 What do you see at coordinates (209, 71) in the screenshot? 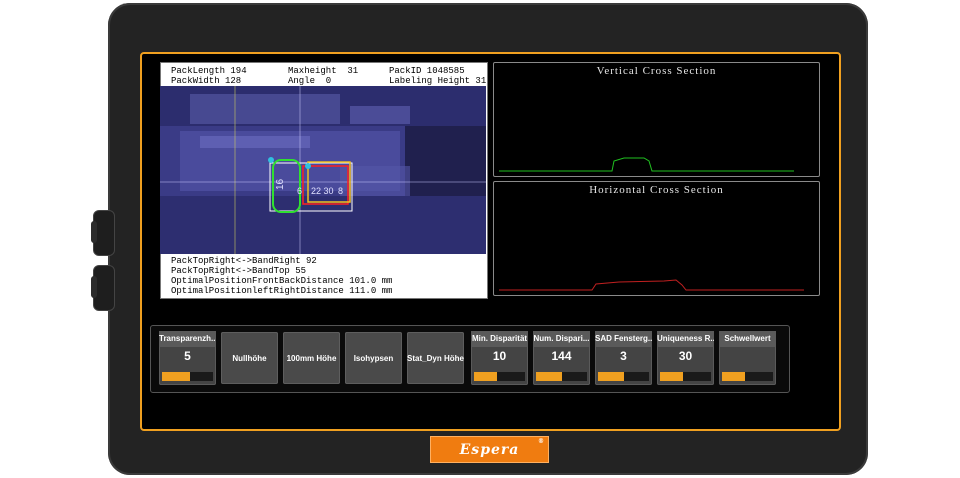
I see `pack-length: PackLength 194` at bounding box center [209, 71].